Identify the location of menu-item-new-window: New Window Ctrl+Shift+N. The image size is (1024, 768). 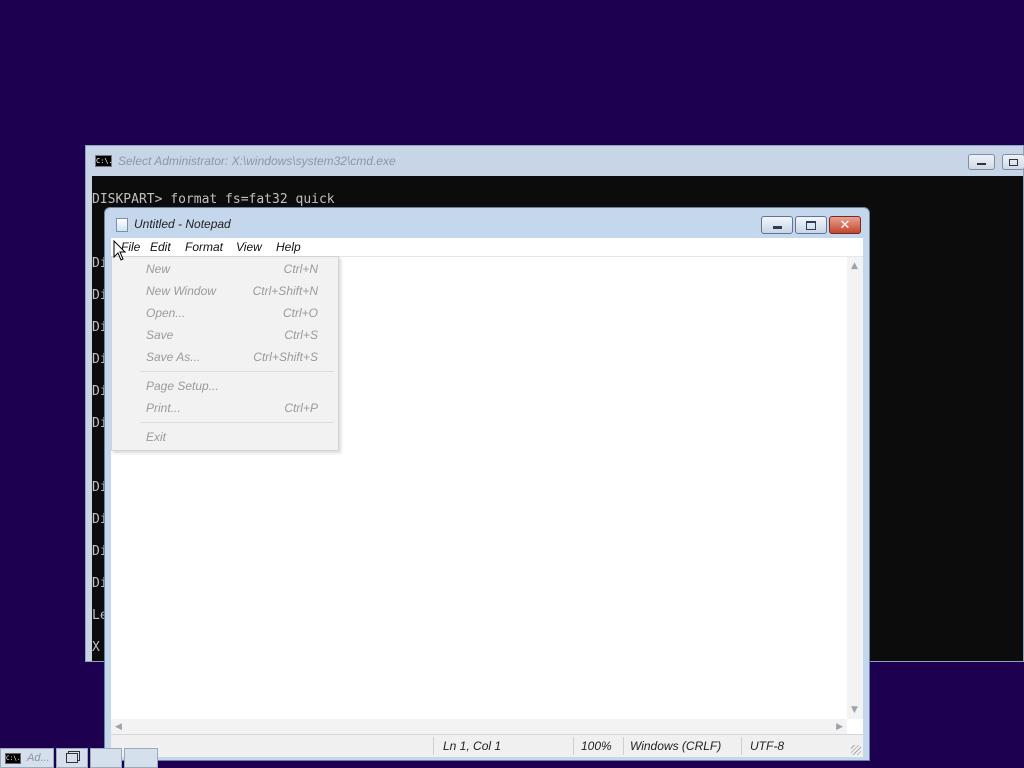
(225, 291).